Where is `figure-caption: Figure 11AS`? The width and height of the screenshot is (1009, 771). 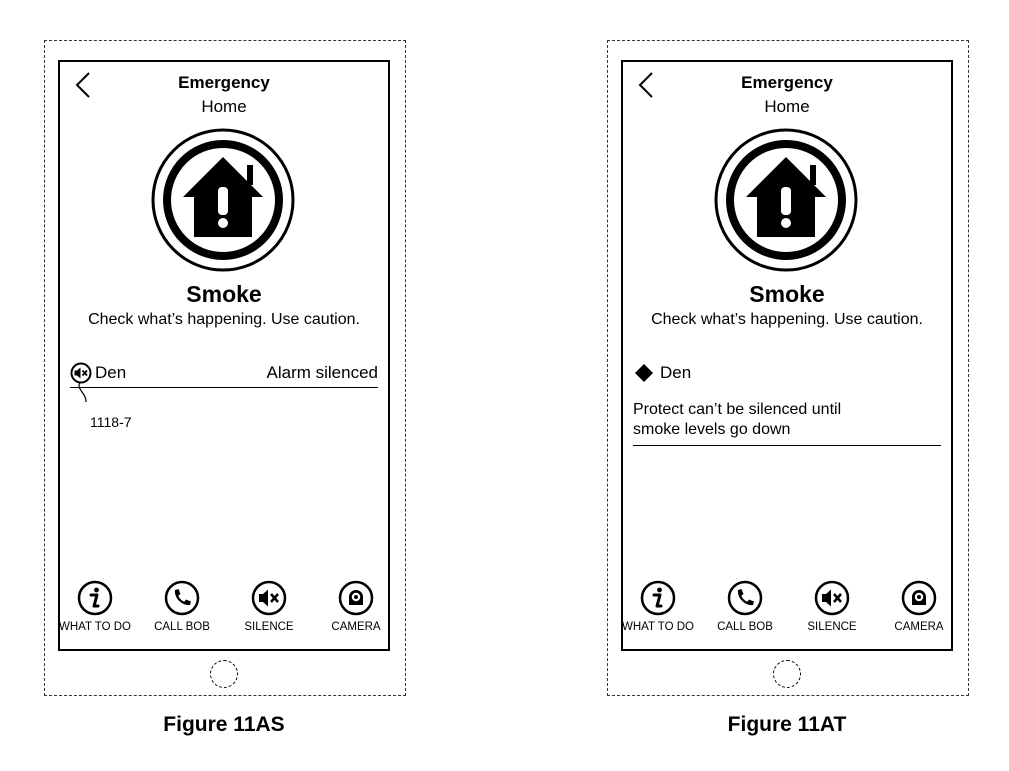
figure-caption: Figure 11AS is located at coordinates (224, 725).